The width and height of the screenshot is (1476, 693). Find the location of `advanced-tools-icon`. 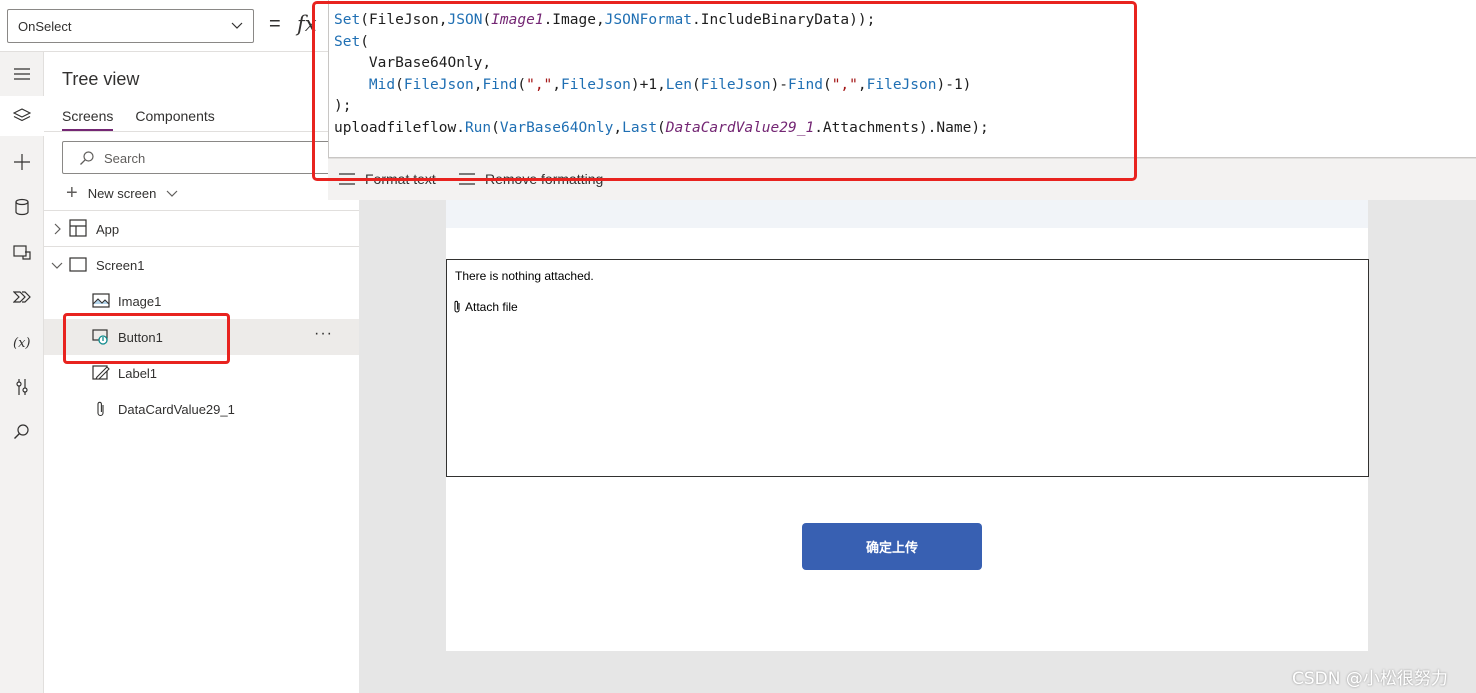

advanced-tools-icon is located at coordinates (22, 387).